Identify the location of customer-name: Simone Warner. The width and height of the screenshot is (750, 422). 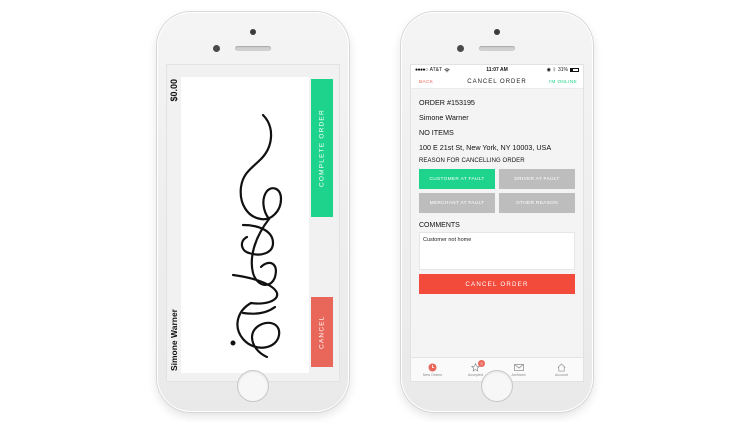
(444, 117).